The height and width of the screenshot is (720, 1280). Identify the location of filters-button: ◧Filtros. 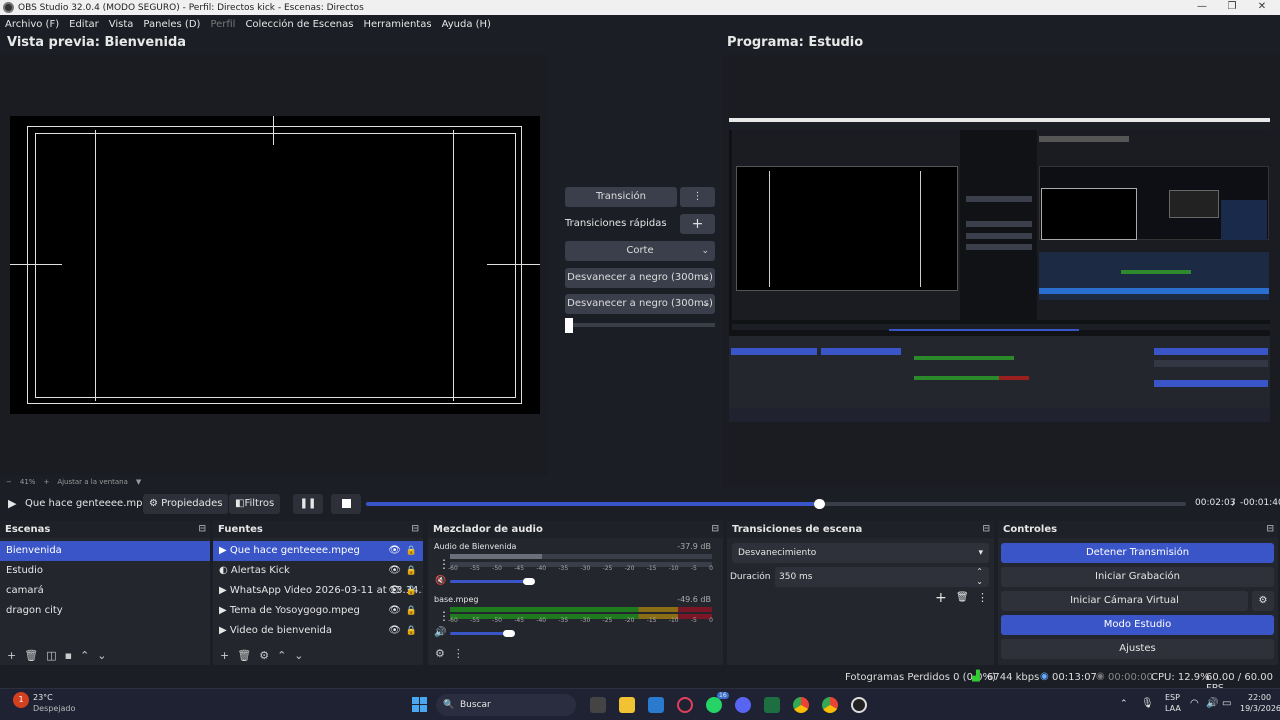
(255, 504).